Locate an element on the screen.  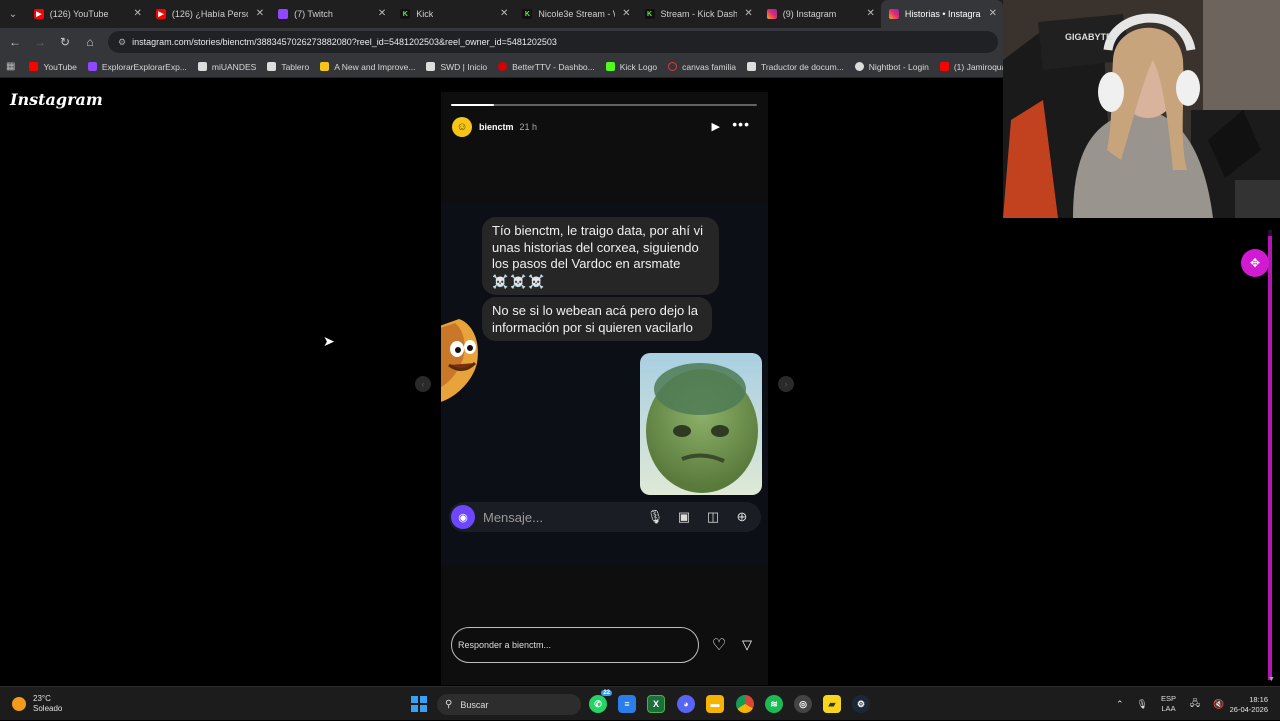
more-options-icon: ••• is located at coordinates (741, 124).